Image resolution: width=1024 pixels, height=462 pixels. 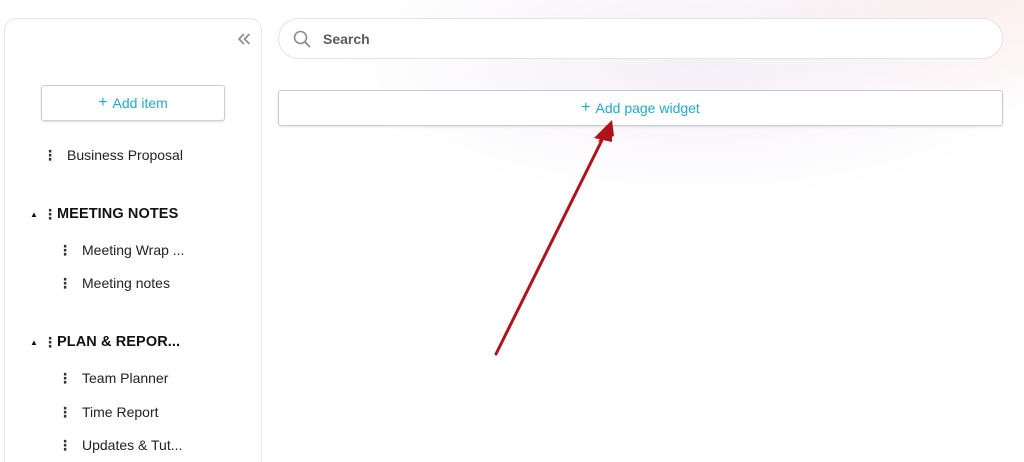 I want to click on search-bar, so click(x=640, y=38).